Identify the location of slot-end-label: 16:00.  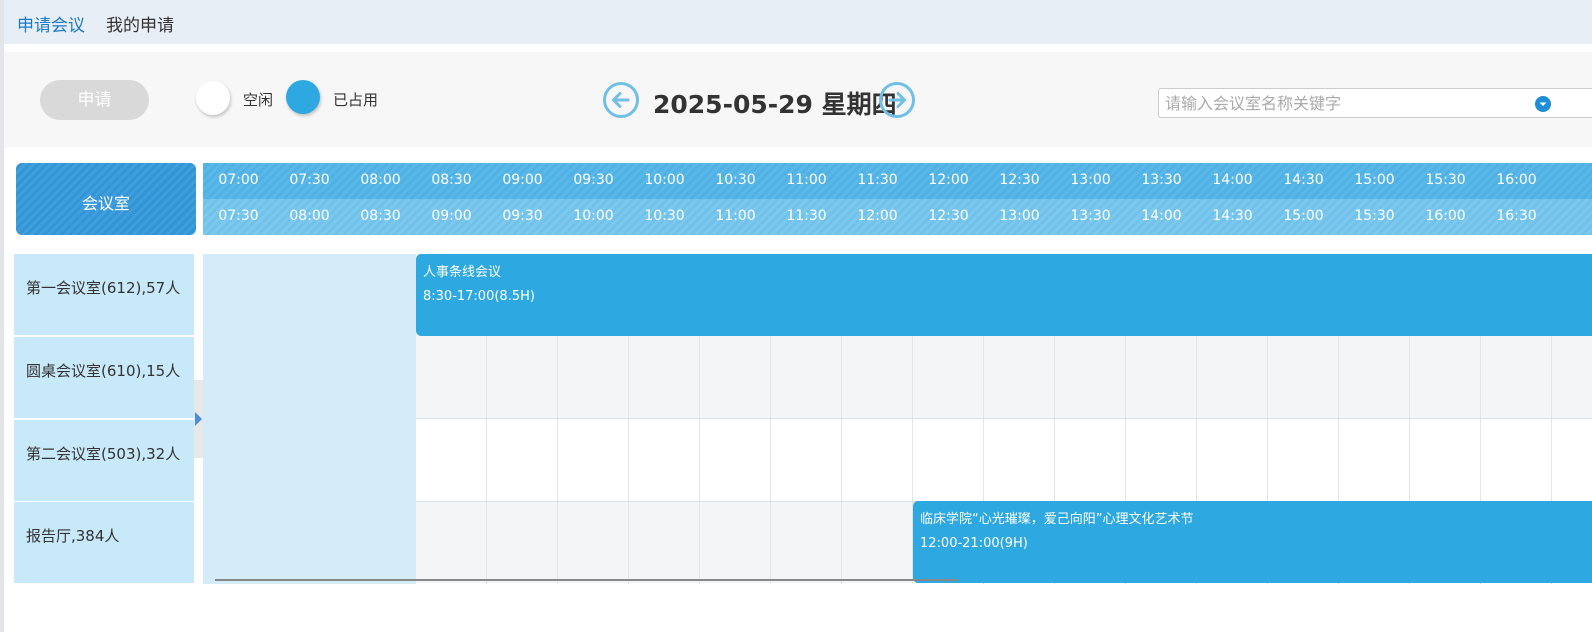
(1445, 216).